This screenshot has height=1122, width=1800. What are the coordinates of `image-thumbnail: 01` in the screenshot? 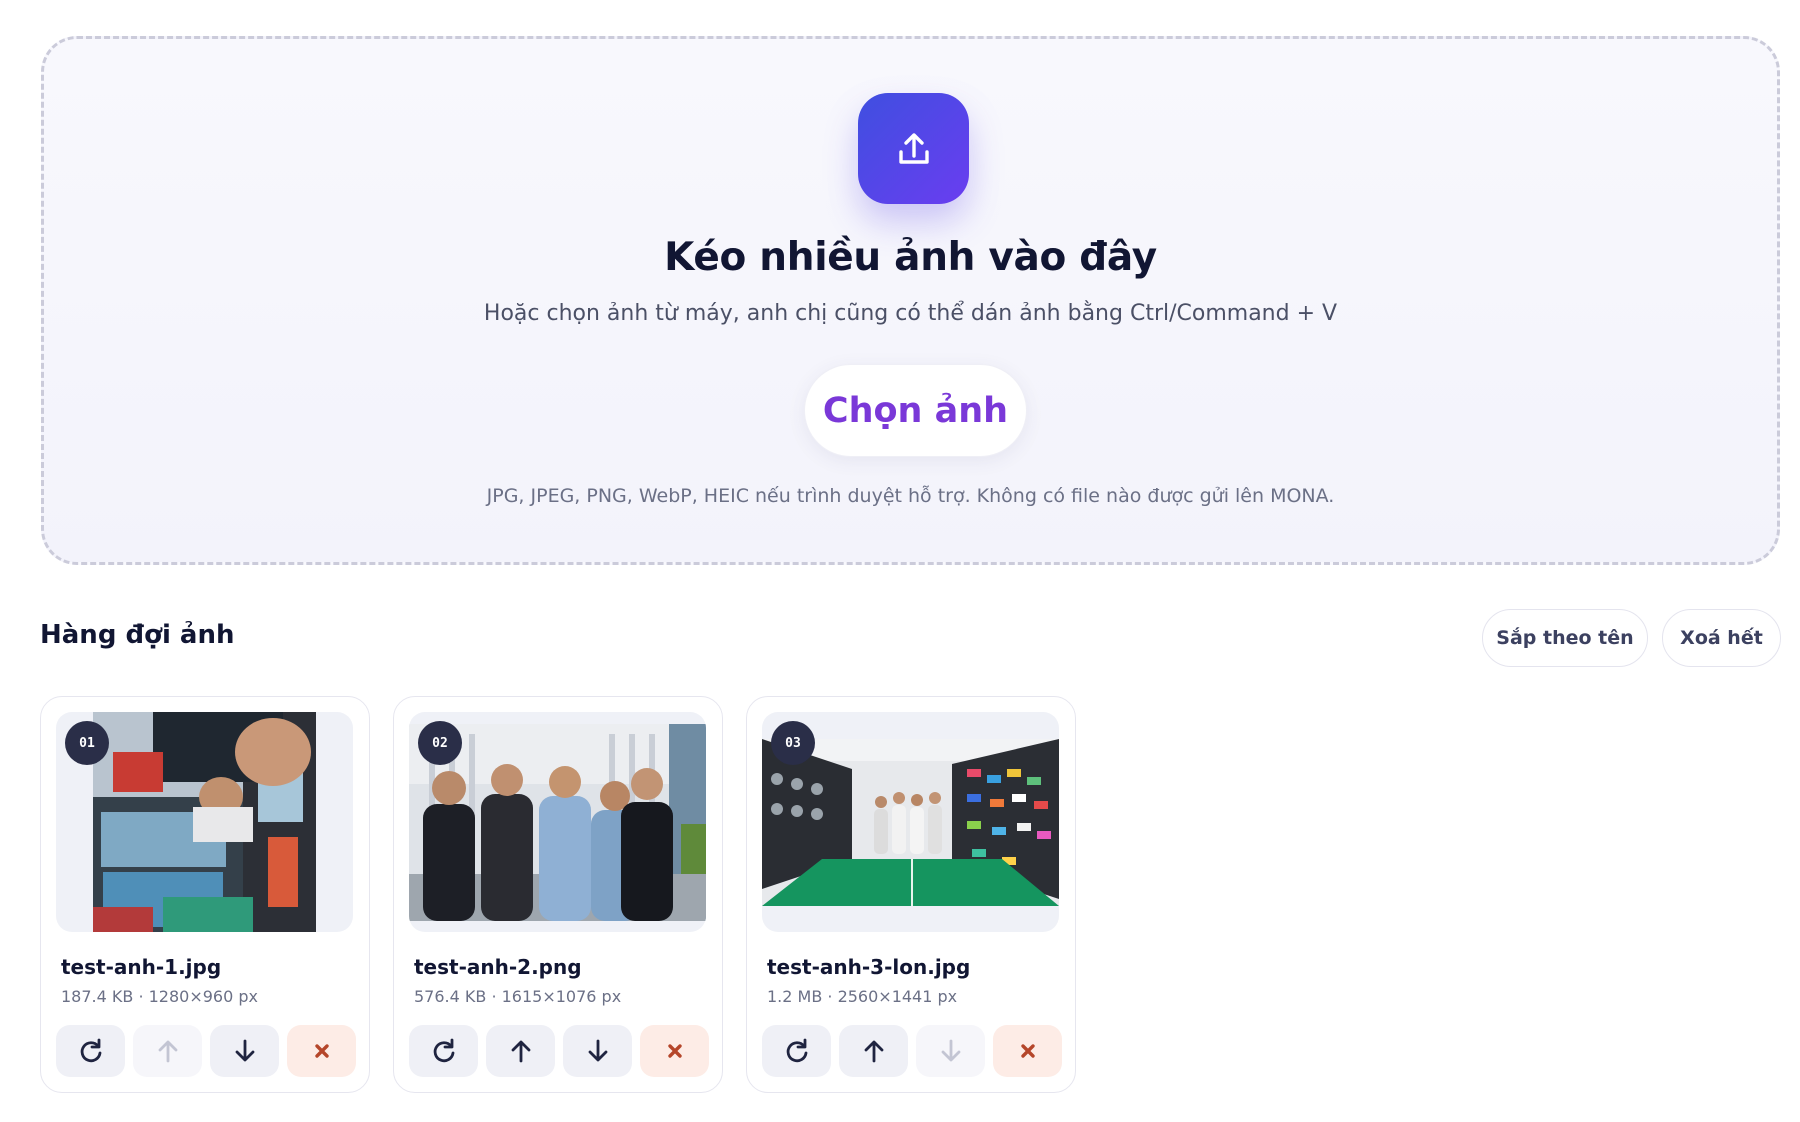 It's located at (204, 822).